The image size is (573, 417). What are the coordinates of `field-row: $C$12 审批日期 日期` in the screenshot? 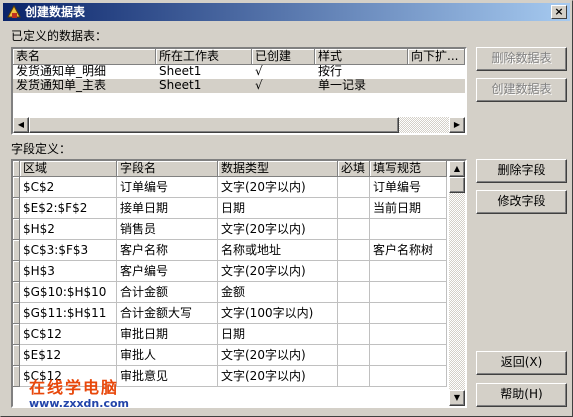 It's located at (230, 334).